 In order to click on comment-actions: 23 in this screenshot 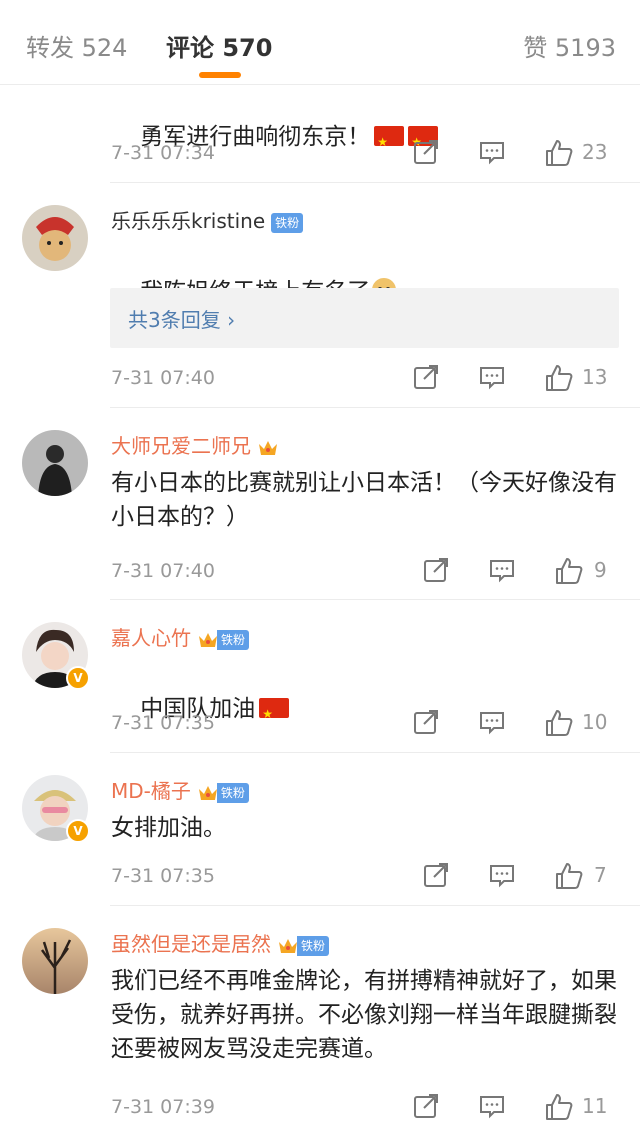, I will do `click(515, 153)`.